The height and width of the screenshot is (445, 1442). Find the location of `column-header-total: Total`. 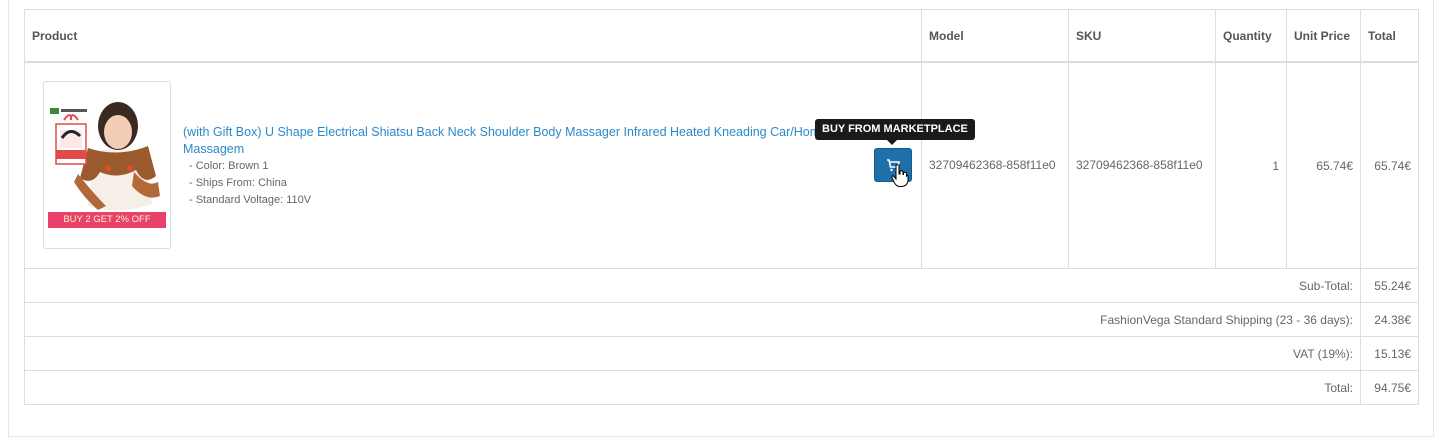

column-header-total: Total is located at coordinates (1389, 36).